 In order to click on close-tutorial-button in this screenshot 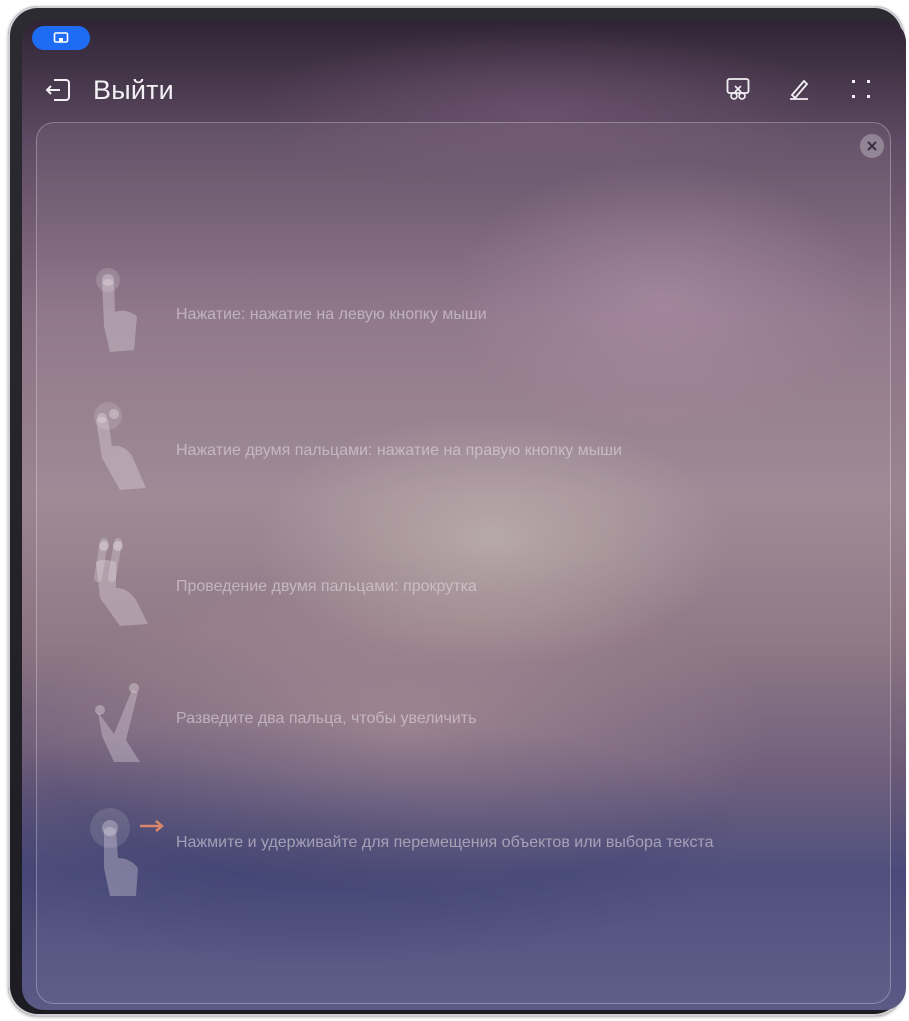, I will do `click(872, 146)`.